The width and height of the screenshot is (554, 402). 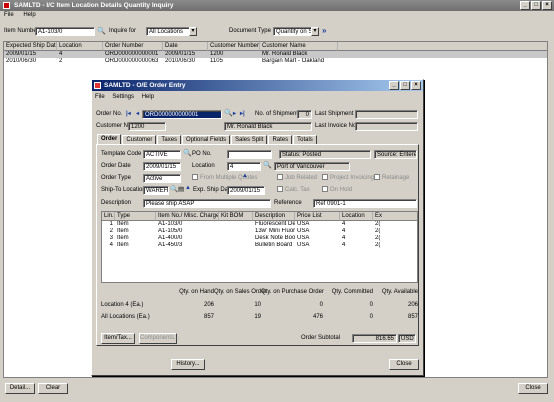 What do you see at coordinates (135, 216) in the screenshot?
I see `col-type: Type` at bounding box center [135, 216].